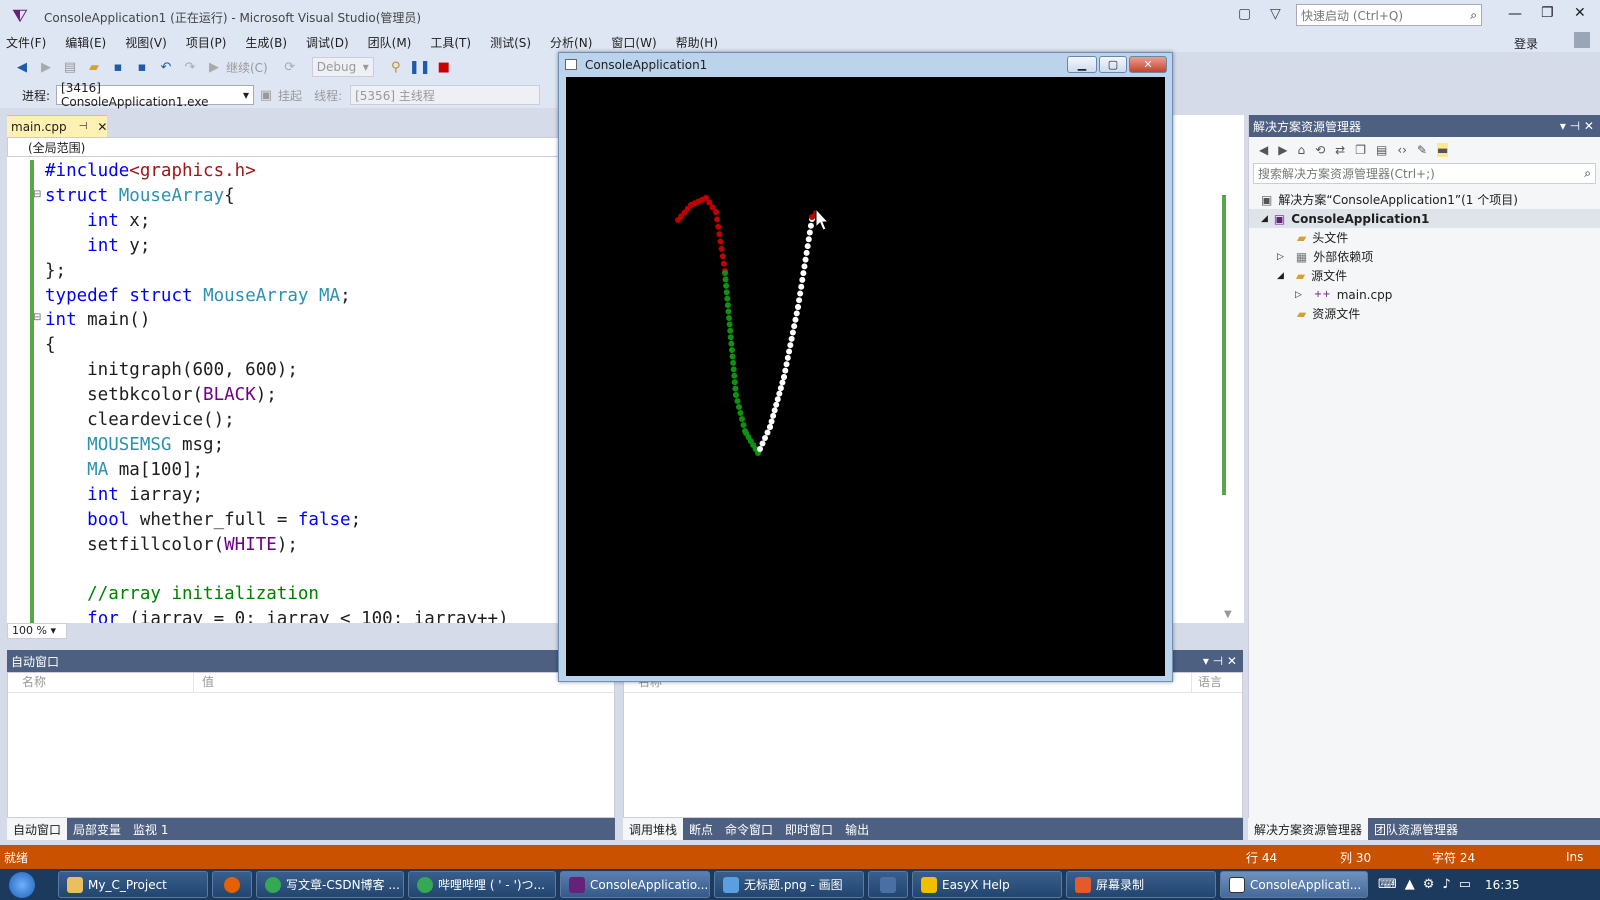 This screenshot has width=1600, height=900. Describe the element at coordinates (37, 631) in the screenshot. I see `zoom-select: 100 % ▾` at that location.